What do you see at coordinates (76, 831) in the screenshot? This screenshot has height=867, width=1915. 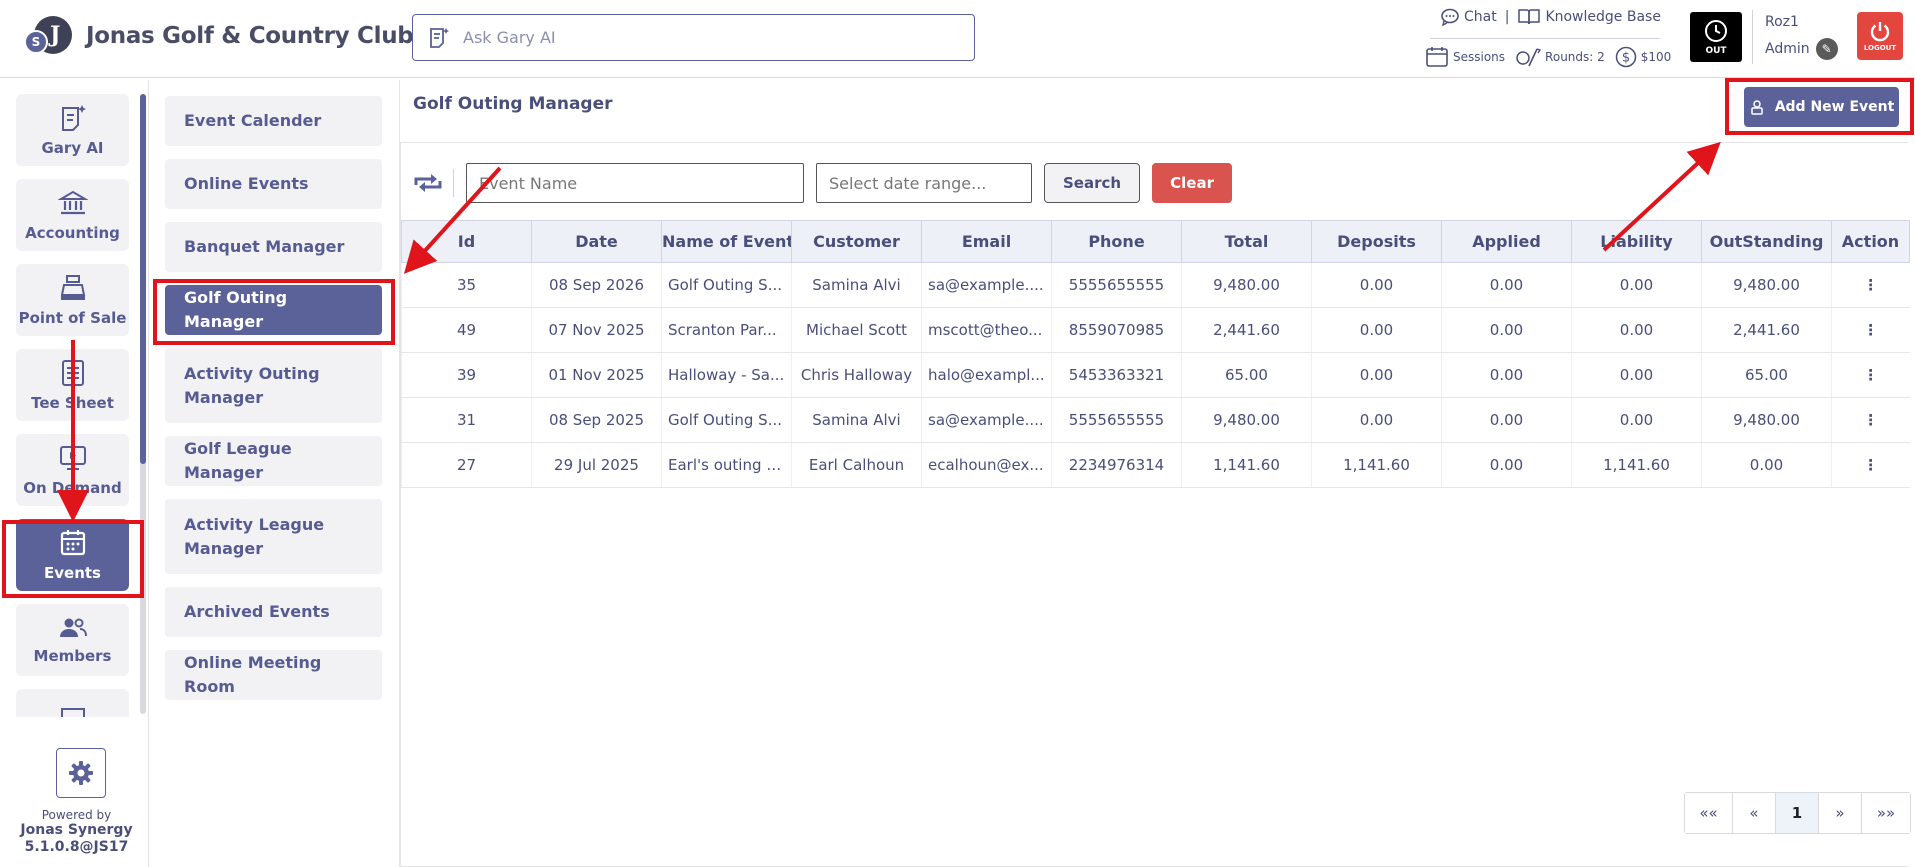 I see `powered-by: Powered by Jonas Synergy 5.1.0.8@JS17` at bounding box center [76, 831].